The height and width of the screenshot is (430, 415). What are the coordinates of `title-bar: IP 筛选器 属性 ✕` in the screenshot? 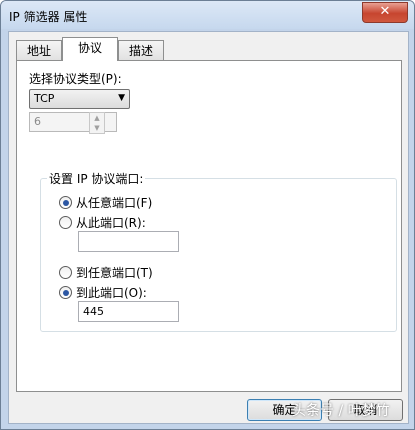 It's located at (207, 15).